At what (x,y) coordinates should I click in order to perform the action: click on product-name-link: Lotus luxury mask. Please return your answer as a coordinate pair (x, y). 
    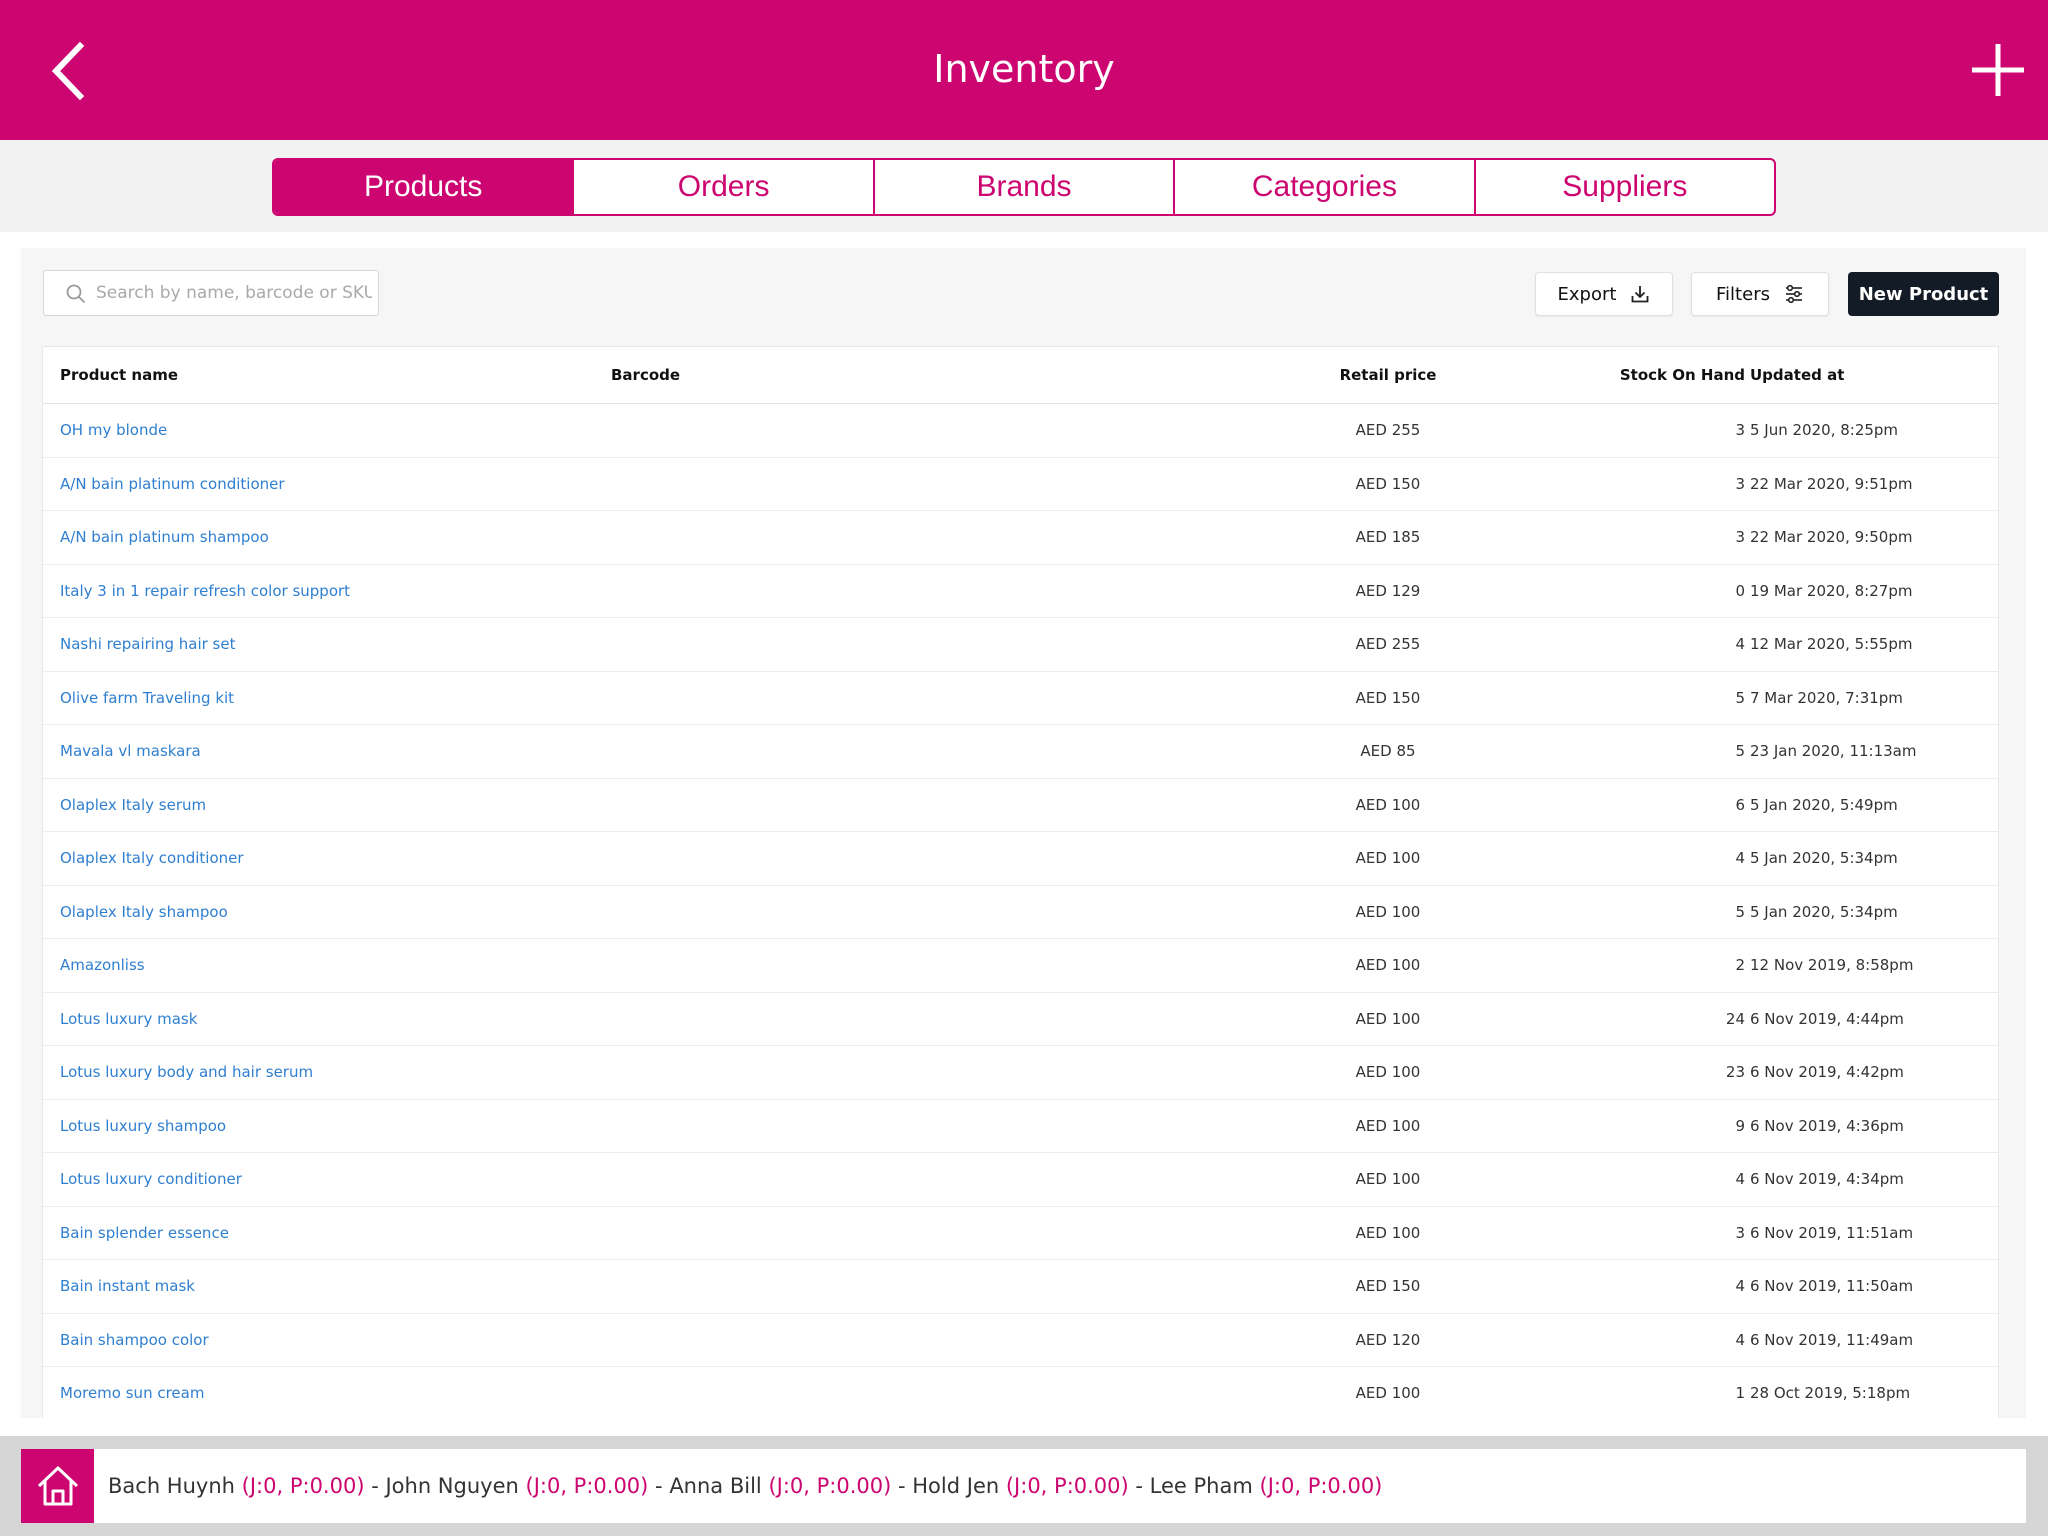
    Looking at the image, I should click on (128, 1019).